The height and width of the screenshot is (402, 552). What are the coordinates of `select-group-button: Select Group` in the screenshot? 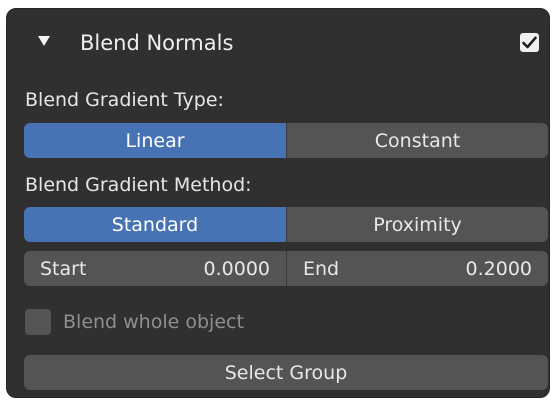 It's located at (286, 372).